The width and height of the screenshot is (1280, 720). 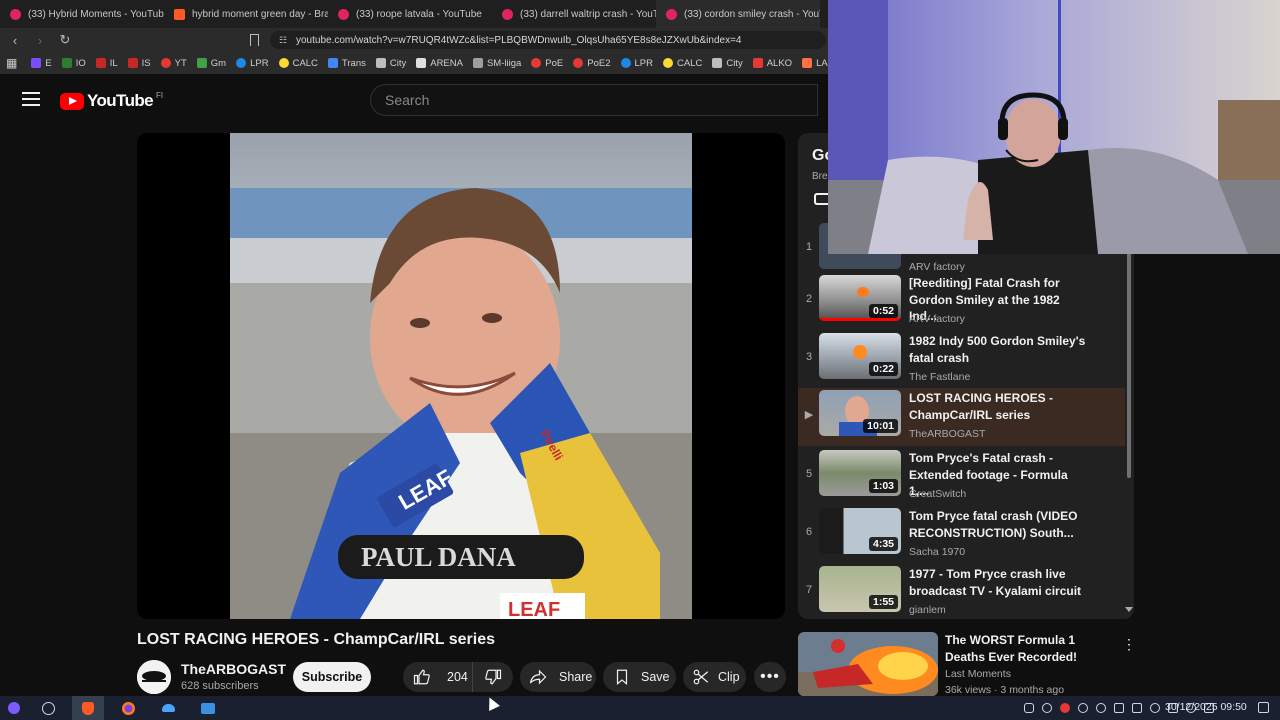 I want to click on steam-tray-icon, so click(x=1047, y=708).